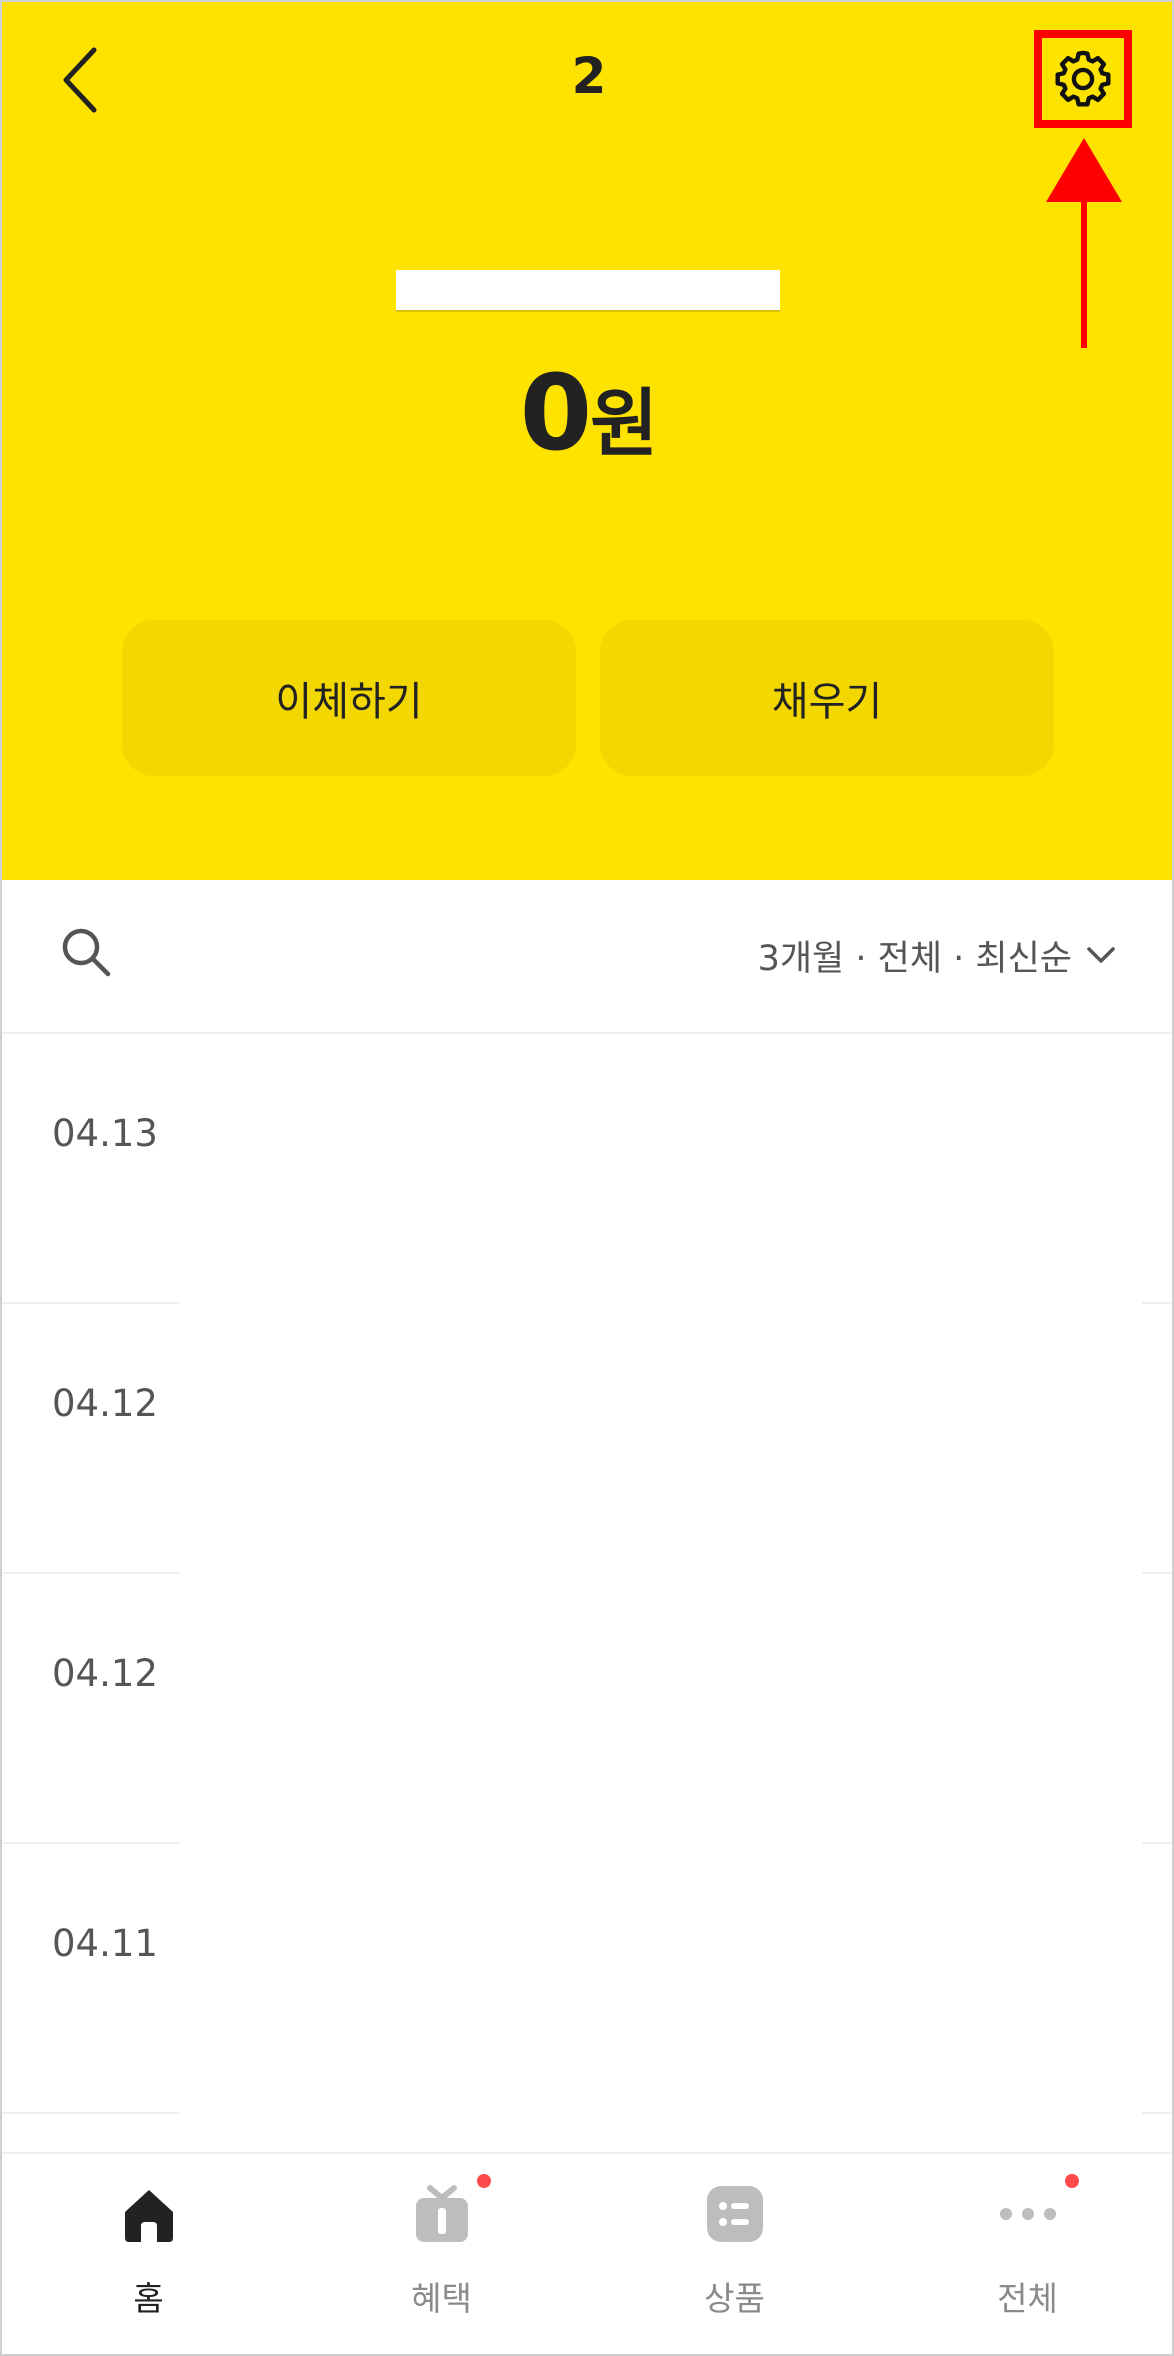 The width and height of the screenshot is (1174, 2356). What do you see at coordinates (734, 2254) in the screenshot?
I see `nav-item-products: 상품` at bounding box center [734, 2254].